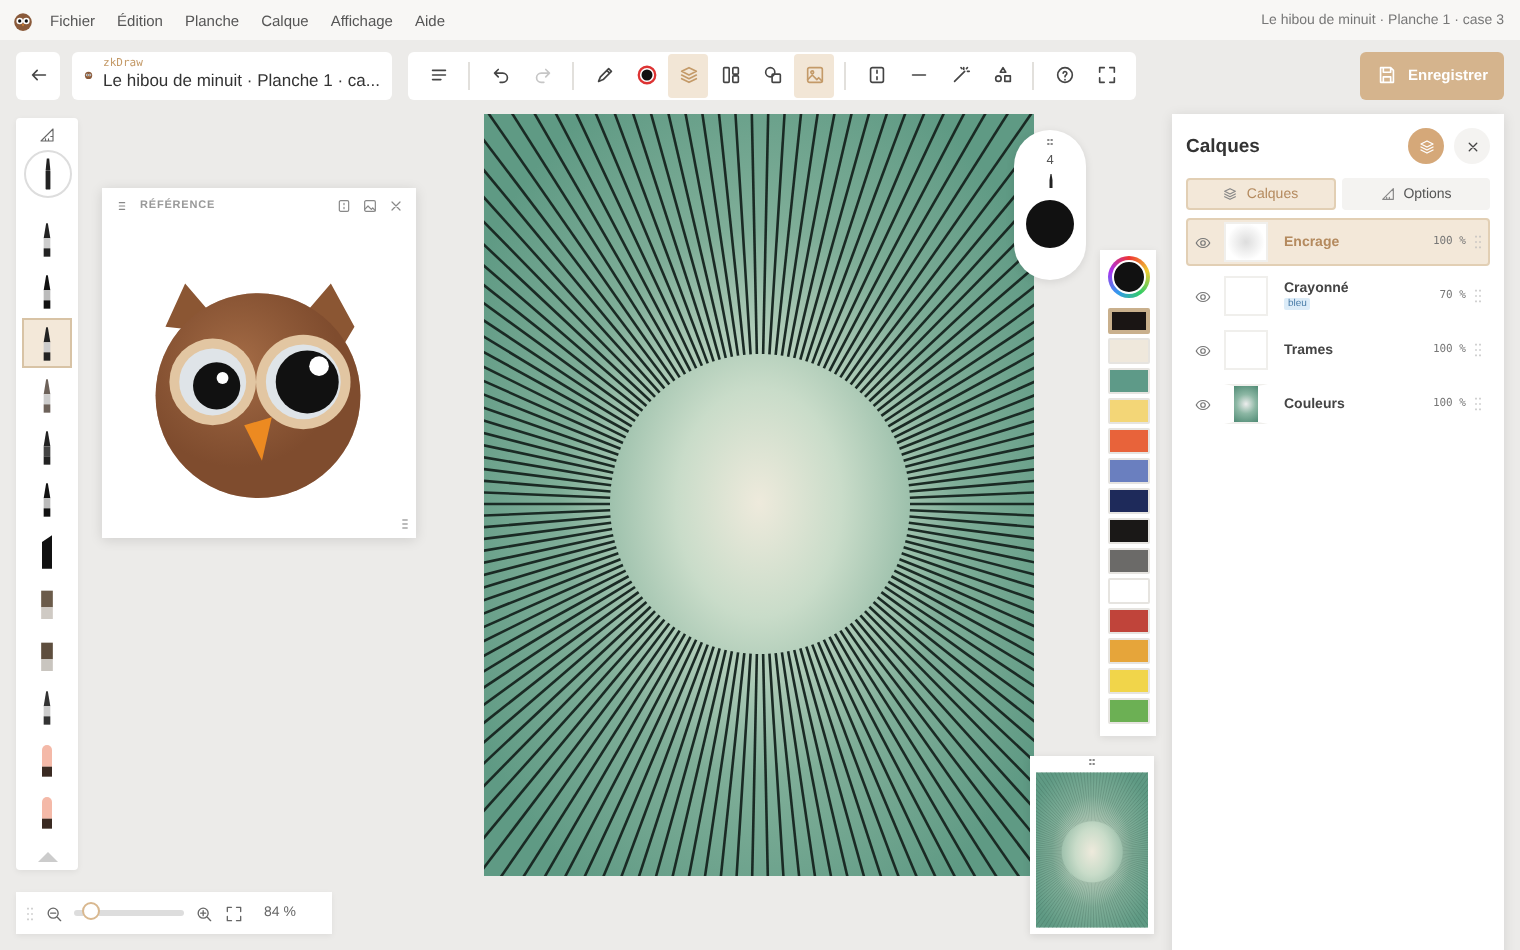 This screenshot has height=950, width=1520. I want to click on menu-icon, so click(438, 75).